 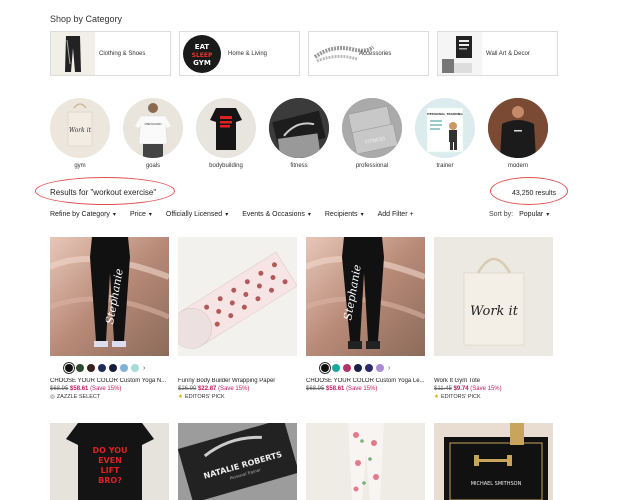 I want to click on circle-bodybuilding-image, so click(x=226, y=128).